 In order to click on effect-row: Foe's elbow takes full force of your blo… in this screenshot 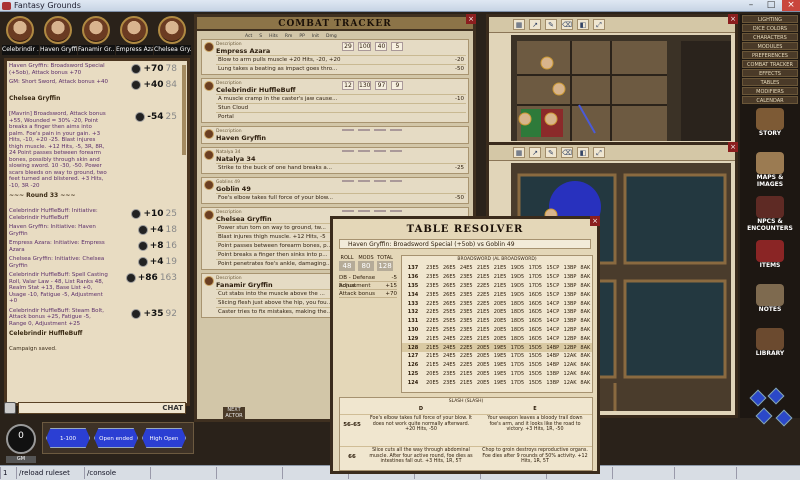, I will do `click(341, 197)`.